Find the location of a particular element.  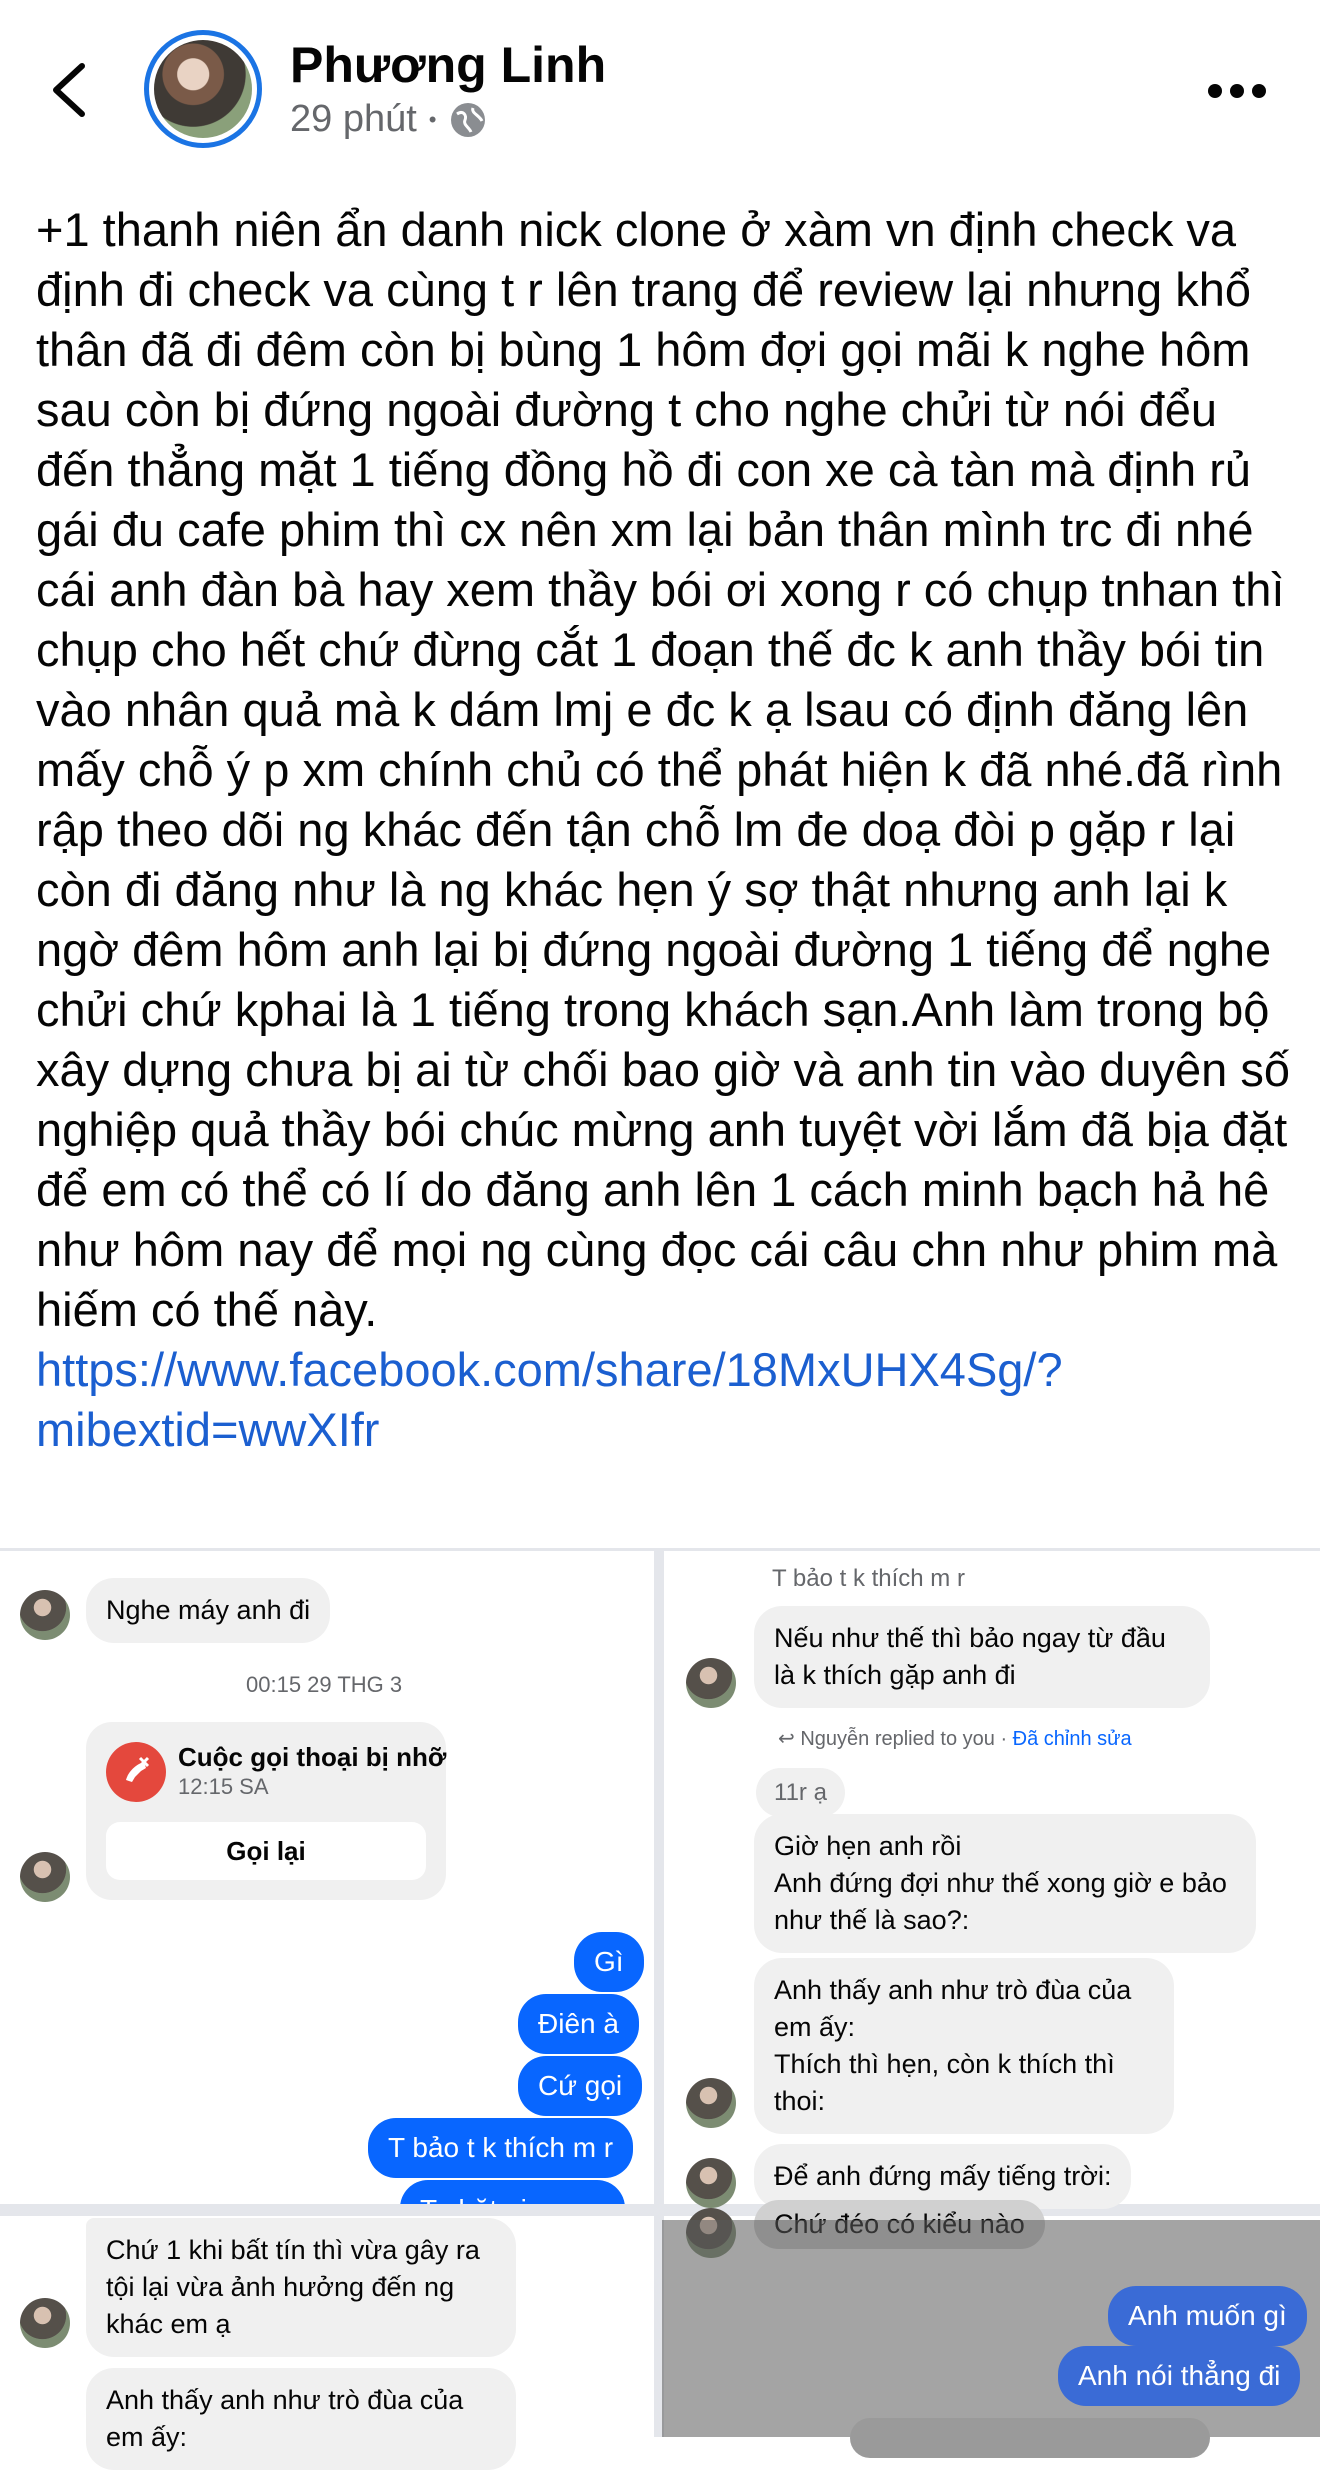

sent-message-clipped: T chặt giọng m is located at coordinates (520, 2192).